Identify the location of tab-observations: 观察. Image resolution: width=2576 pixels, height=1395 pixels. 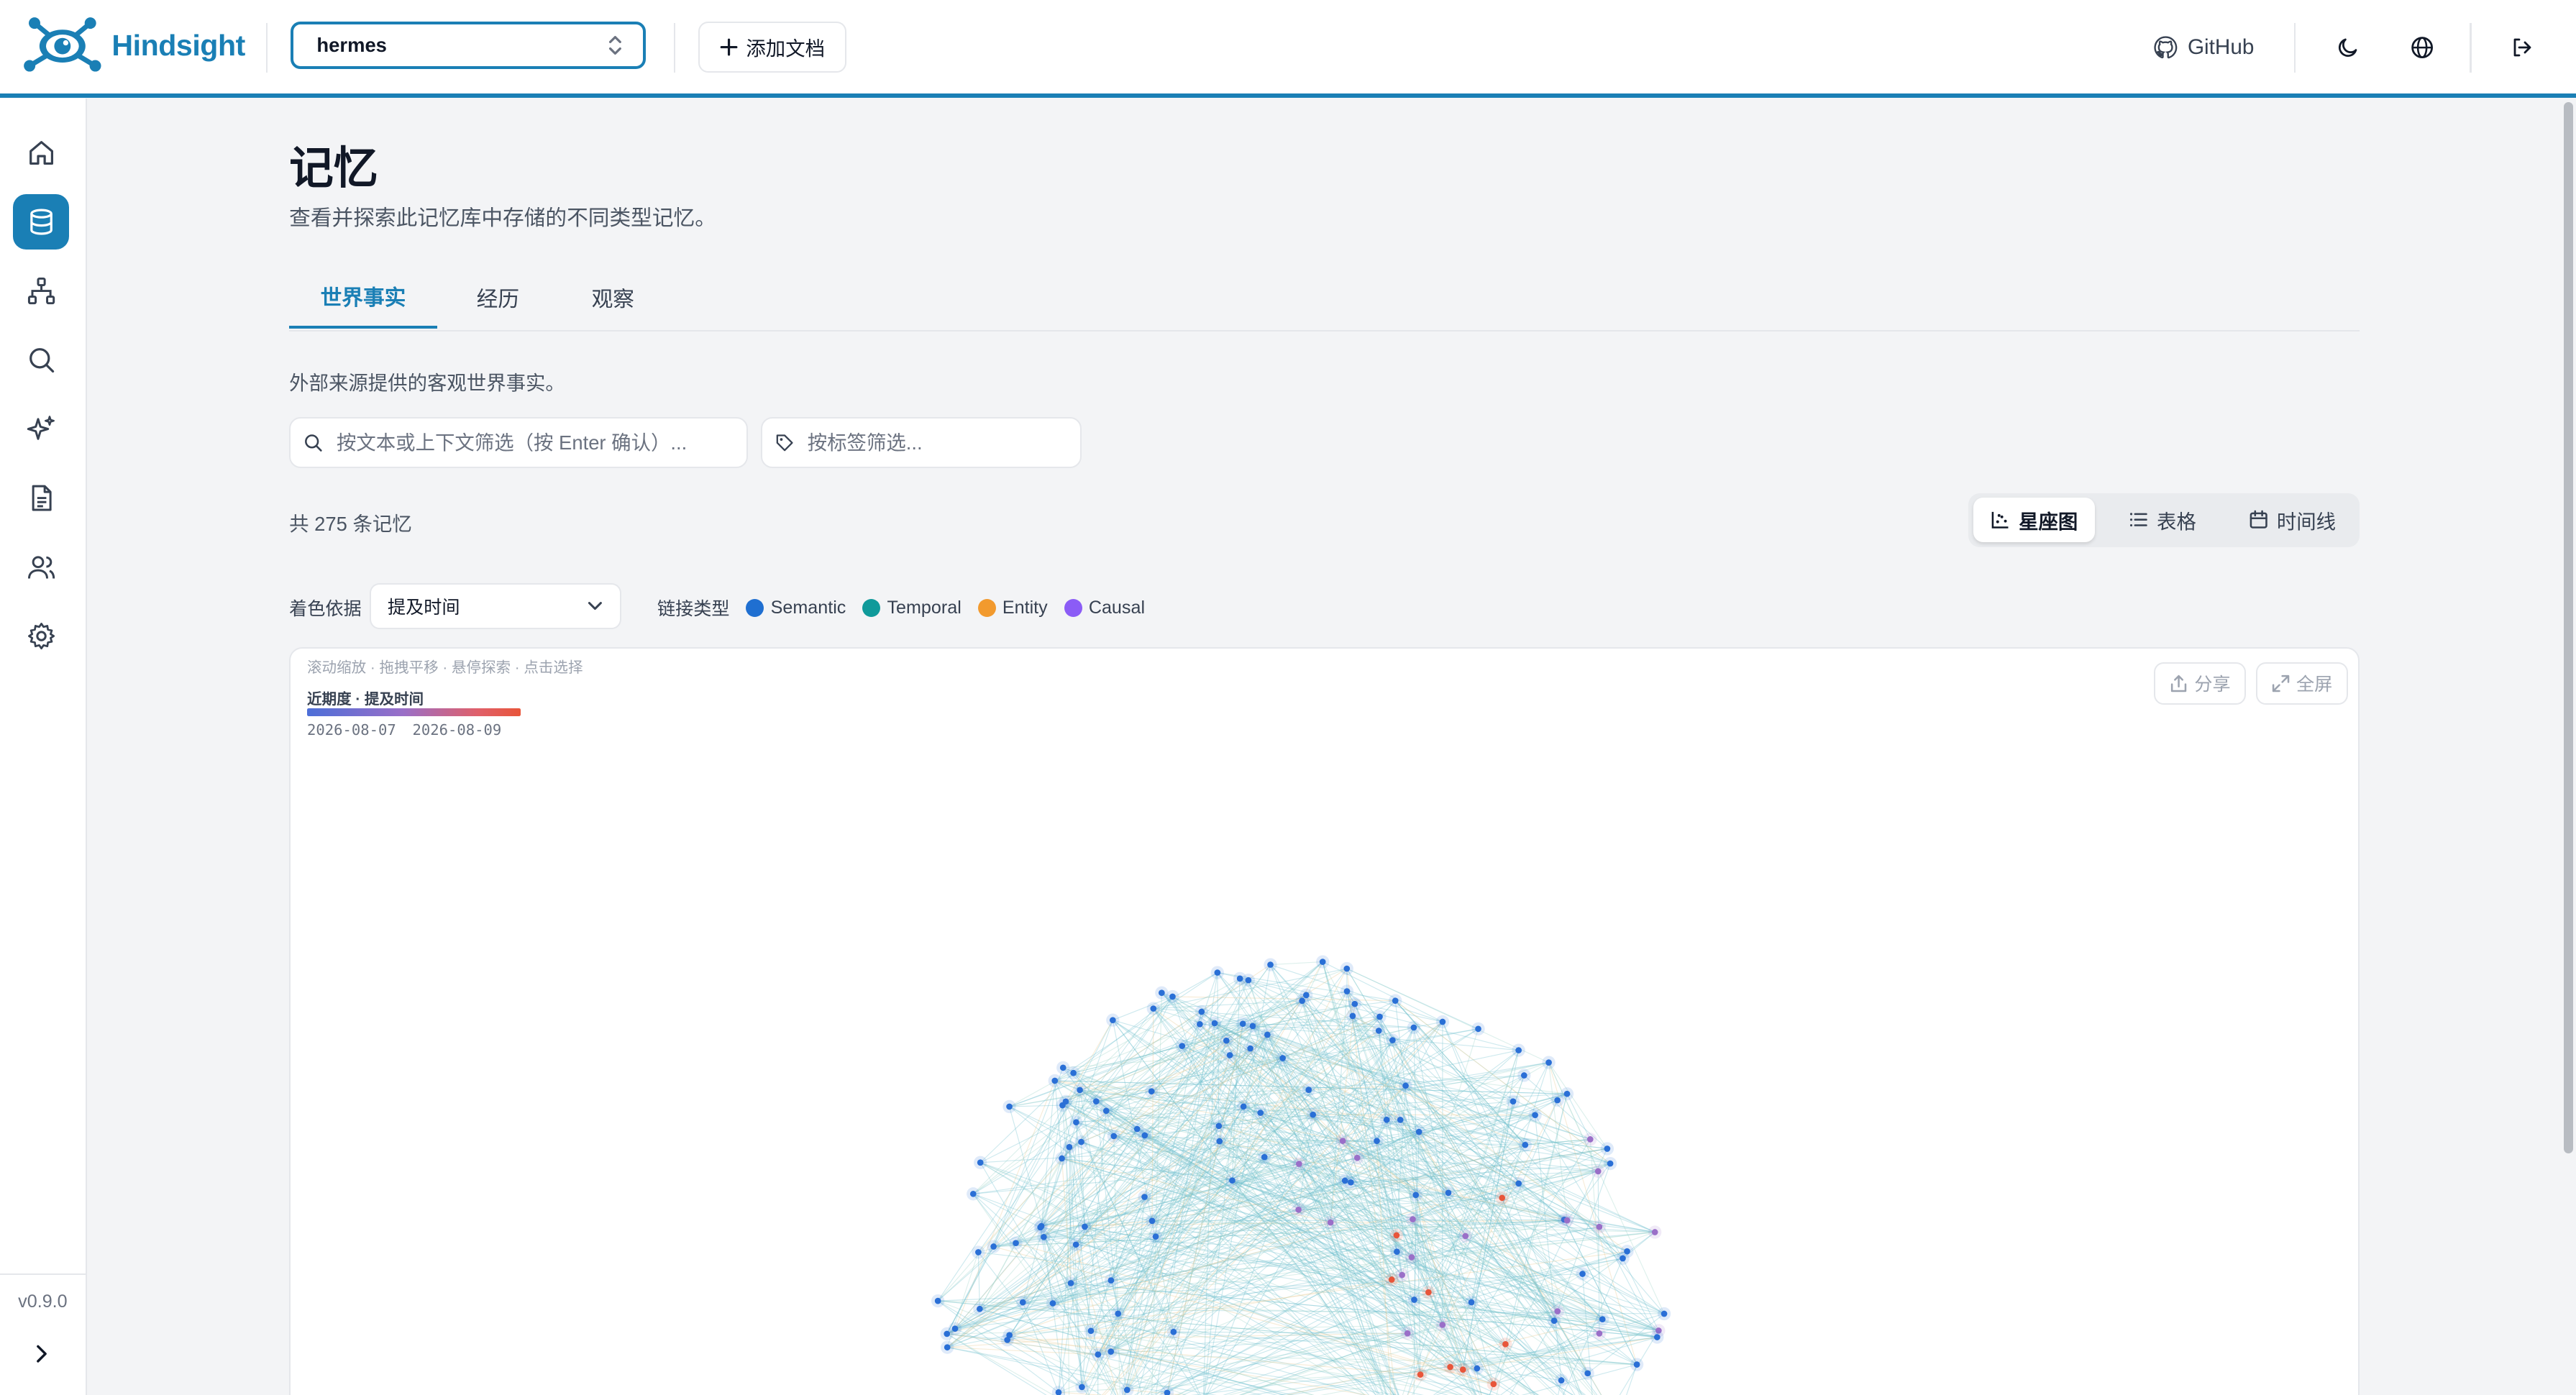
(613, 297).